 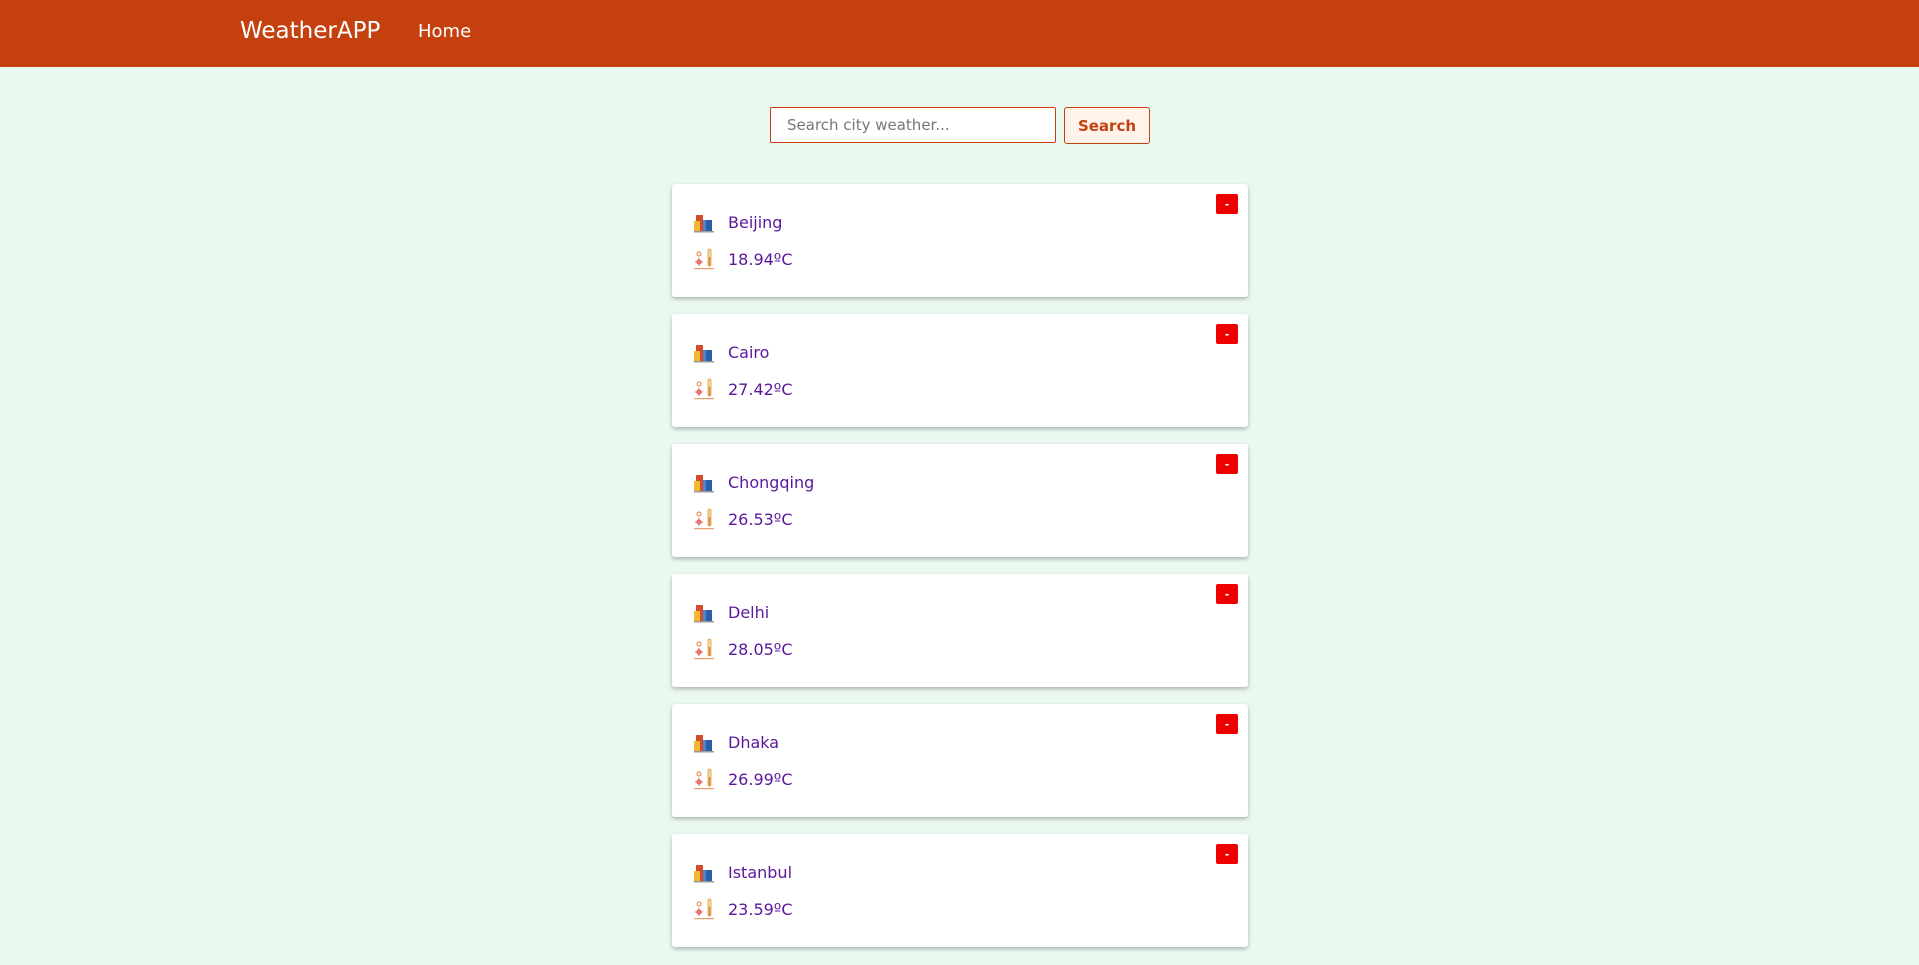 What do you see at coordinates (771, 482) in the screenshot?
I see `city-name: Chongqing` at bounding box center [771, 482].